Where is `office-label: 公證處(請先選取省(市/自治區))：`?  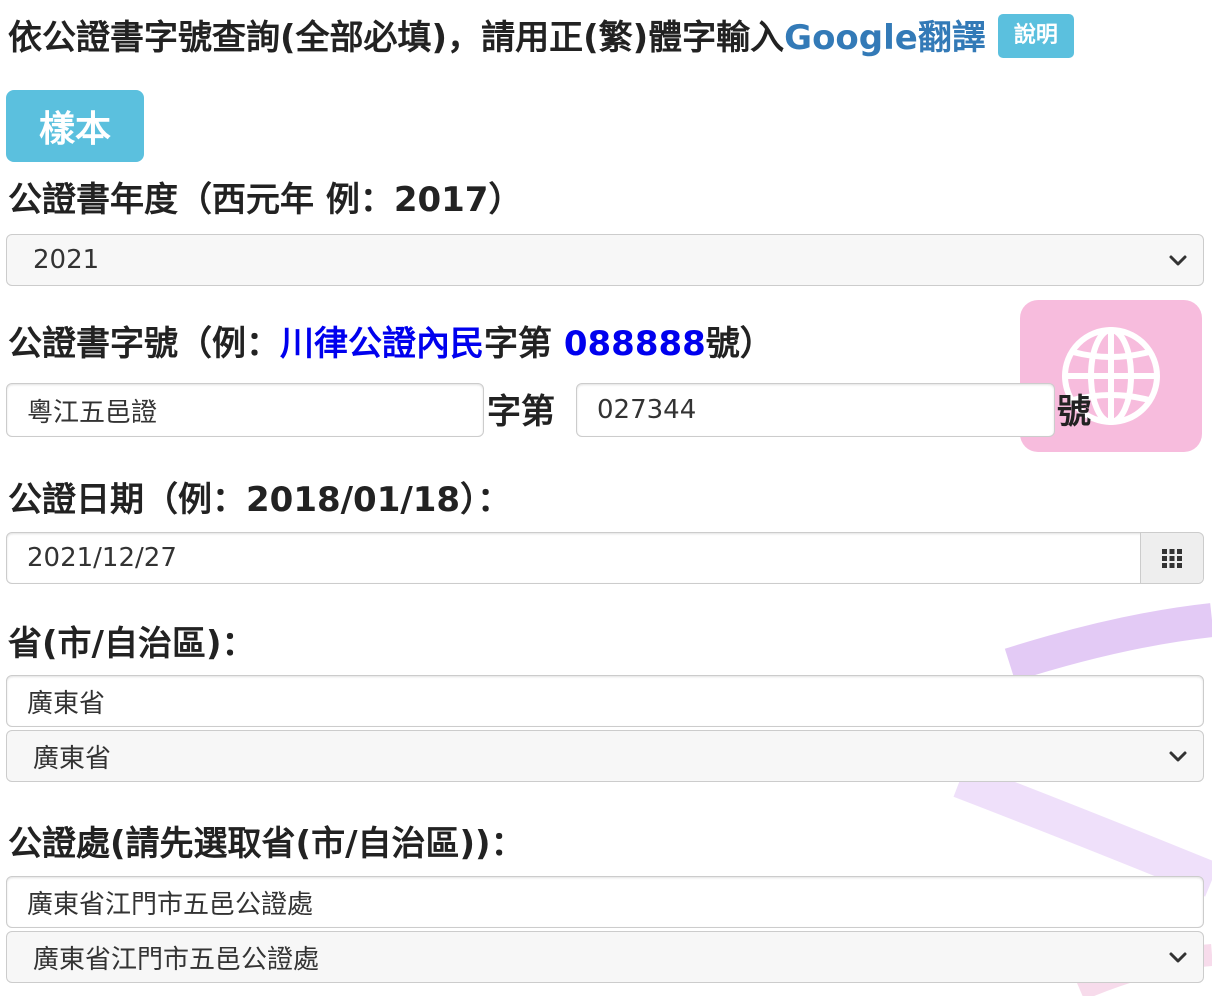
office-label: 公證處(請先選取省(市/自治區))： is located at coordinates (266, 844).